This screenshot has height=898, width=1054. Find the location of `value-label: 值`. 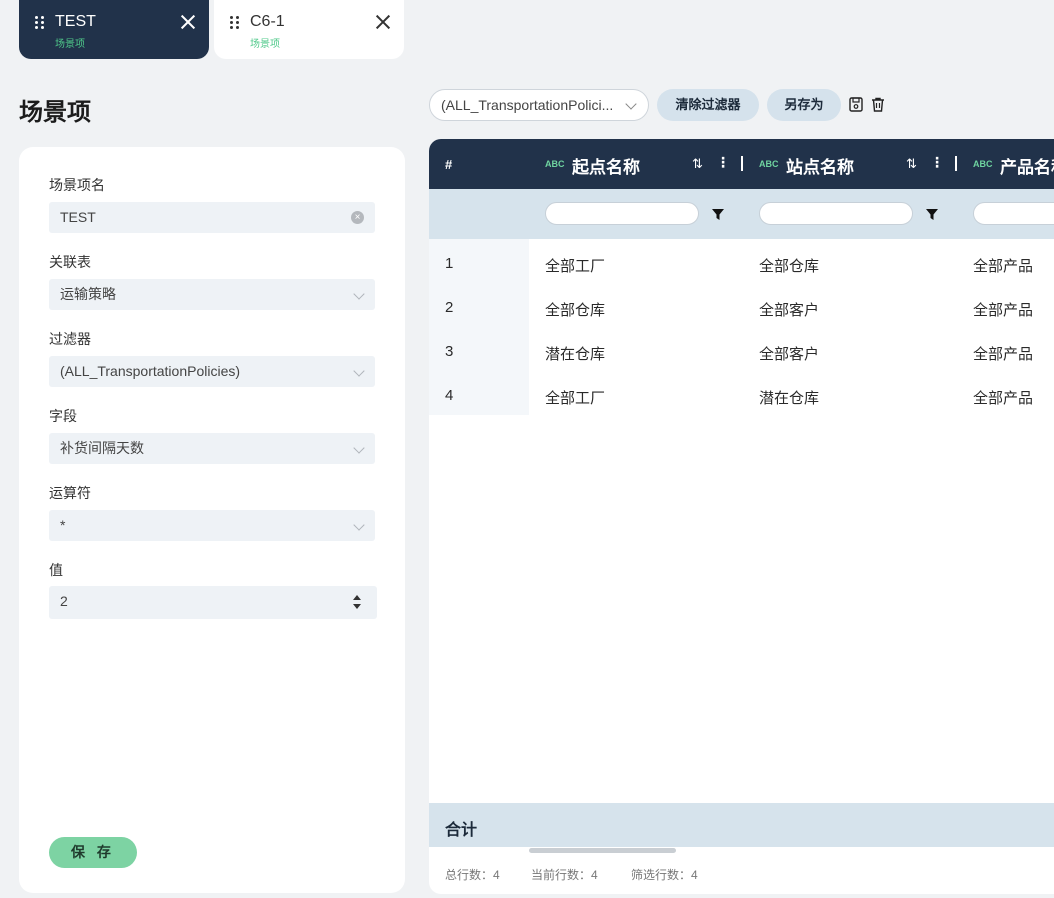

value-label: 值 is located at coordinates (56, 570).